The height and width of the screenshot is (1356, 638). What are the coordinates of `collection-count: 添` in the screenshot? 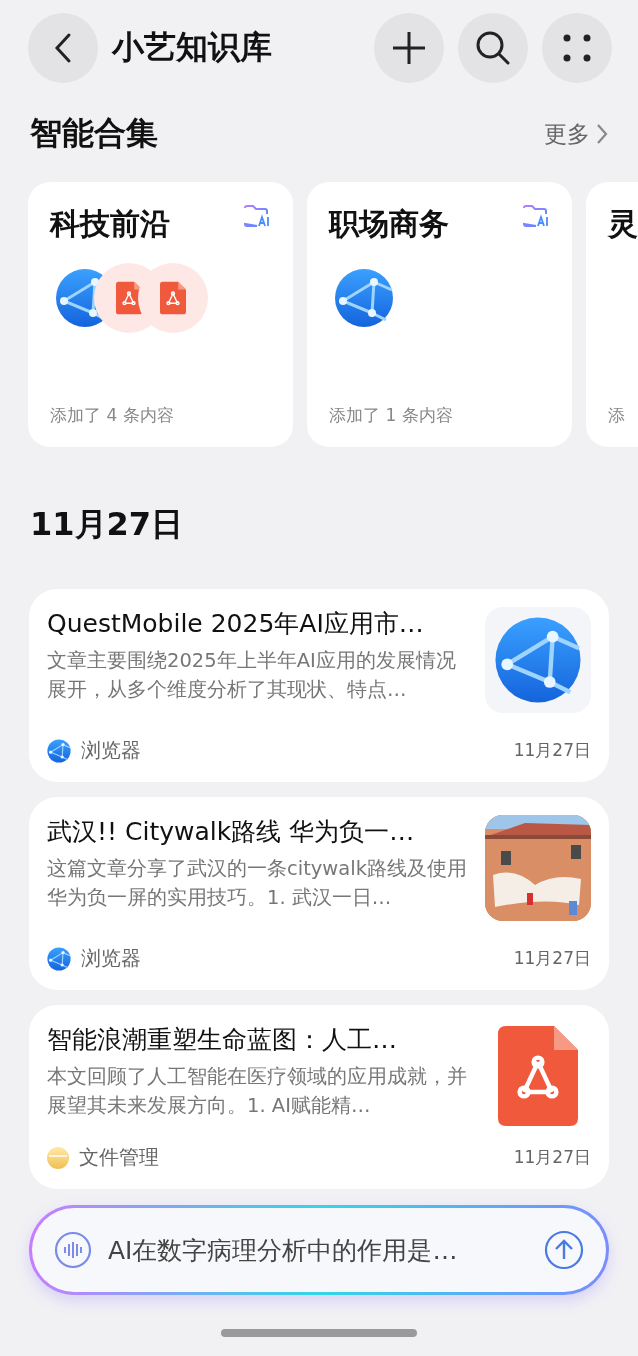 It's located at (617, 415).